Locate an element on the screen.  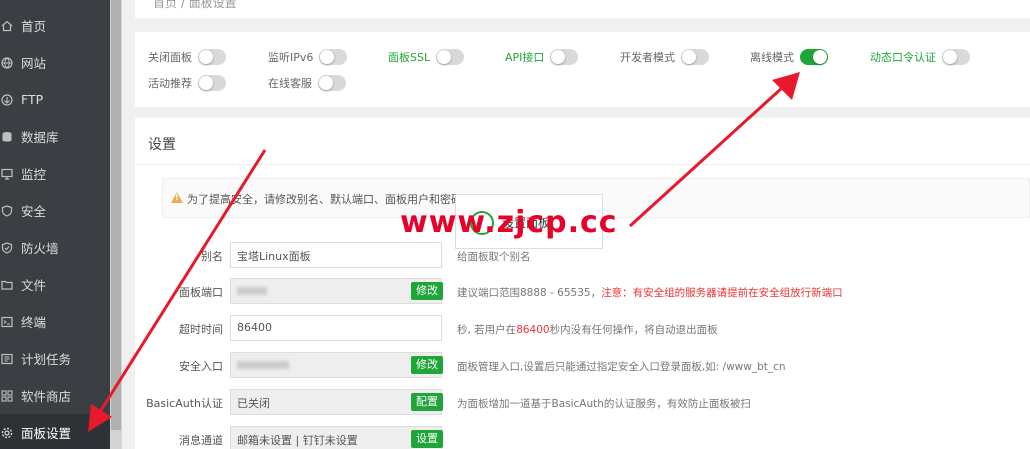
toggle-developer-mode: 开发者模式 is located at coordinates (664, 57).